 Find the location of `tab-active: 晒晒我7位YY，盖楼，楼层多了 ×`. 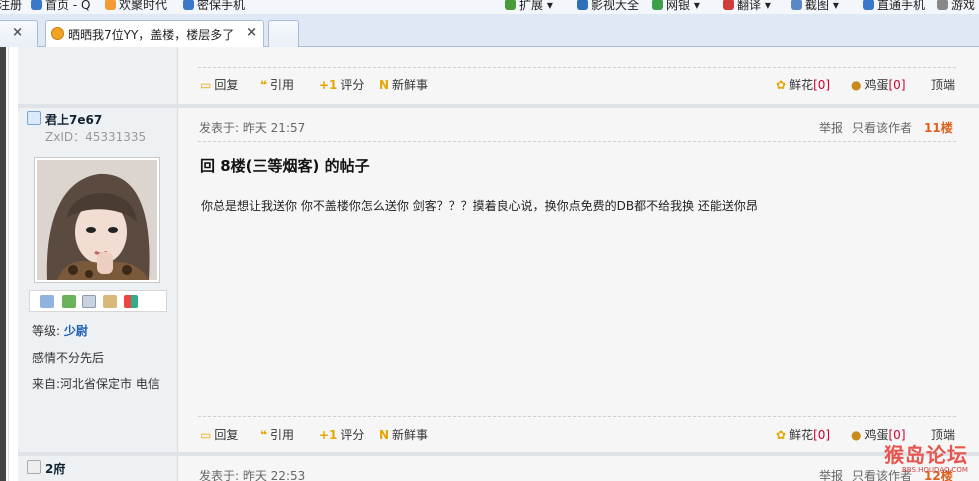

tab-active: 晒晒我7位YY，盖楼，楼层多了 × is located at coordinates (154, 34).